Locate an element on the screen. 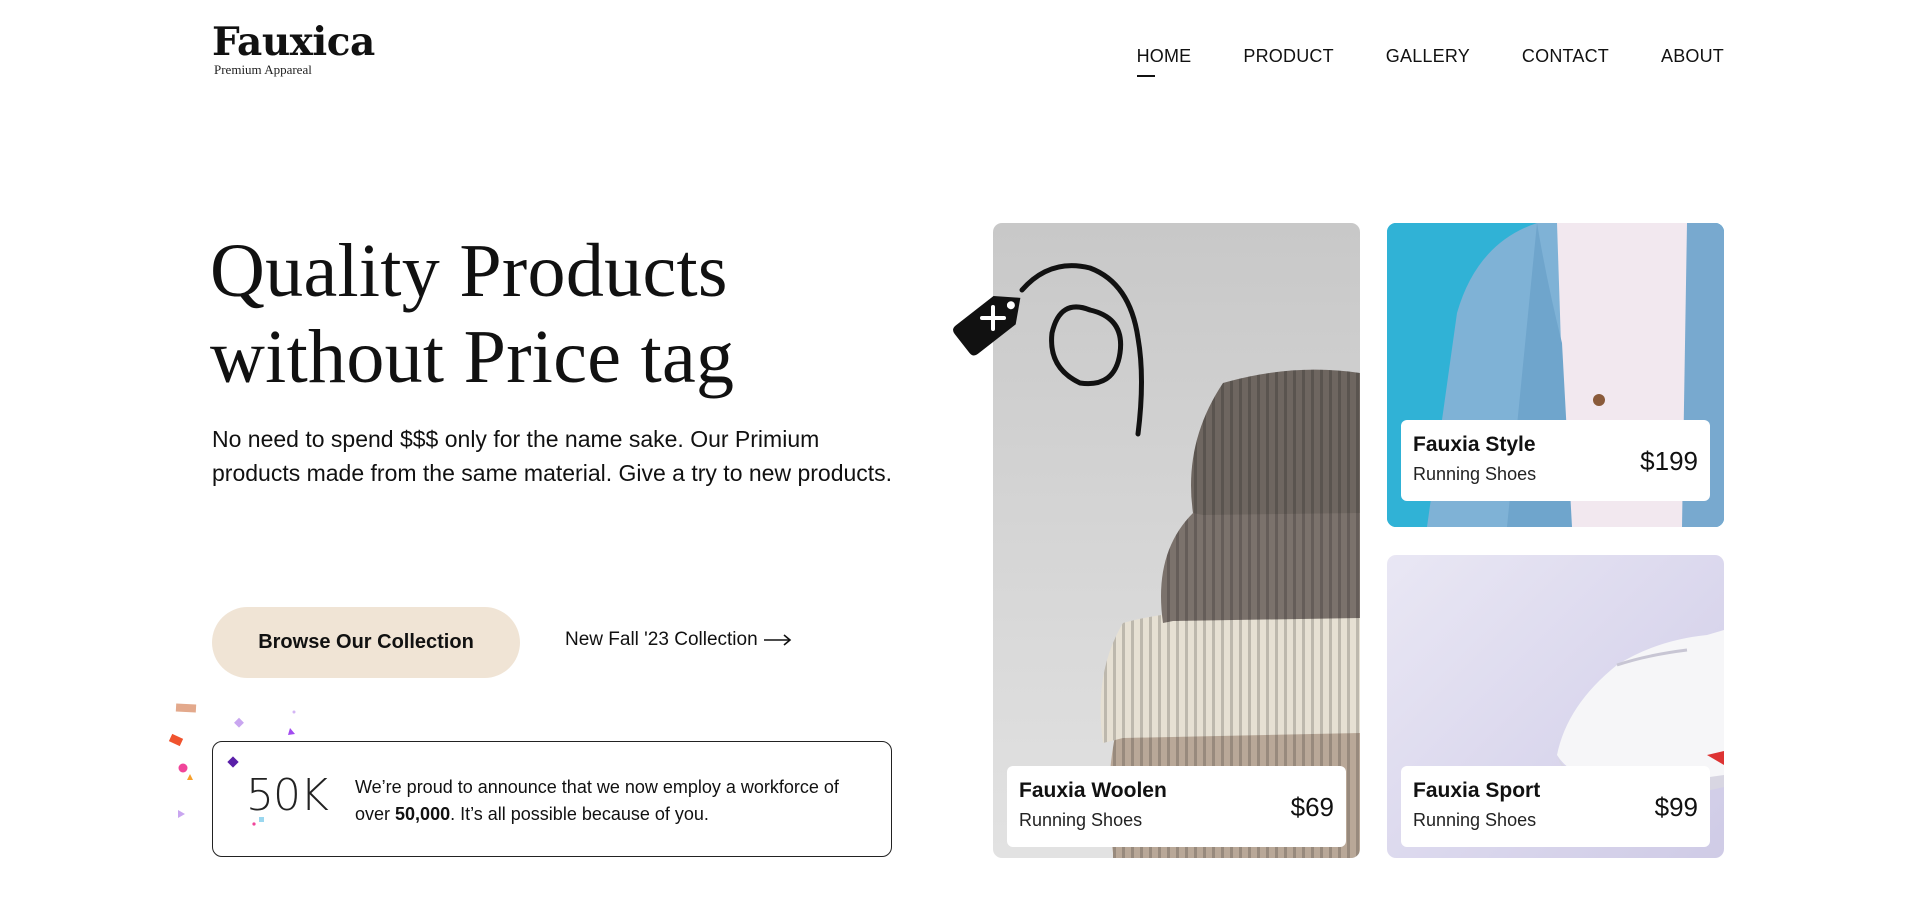 This screenshot has height=900, width=1920. fall-collection-label: New Fall '23 Collection is located at coordinates (661, 639).